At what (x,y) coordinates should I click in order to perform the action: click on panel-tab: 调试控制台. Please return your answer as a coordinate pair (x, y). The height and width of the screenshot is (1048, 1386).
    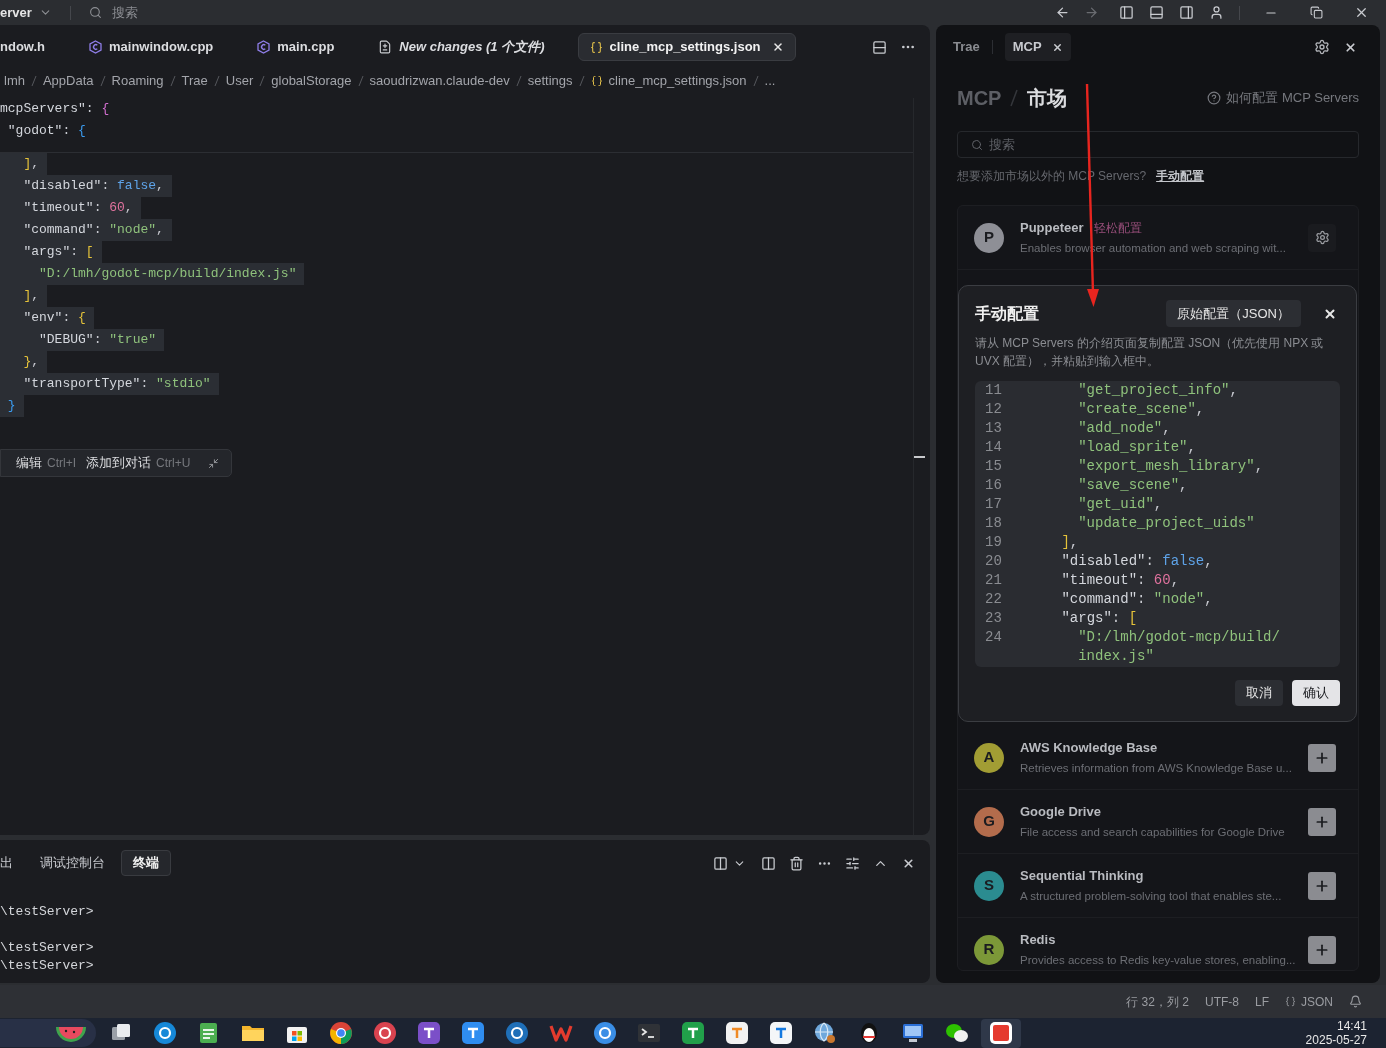
    Looking at the image, I should click on (72, 863).